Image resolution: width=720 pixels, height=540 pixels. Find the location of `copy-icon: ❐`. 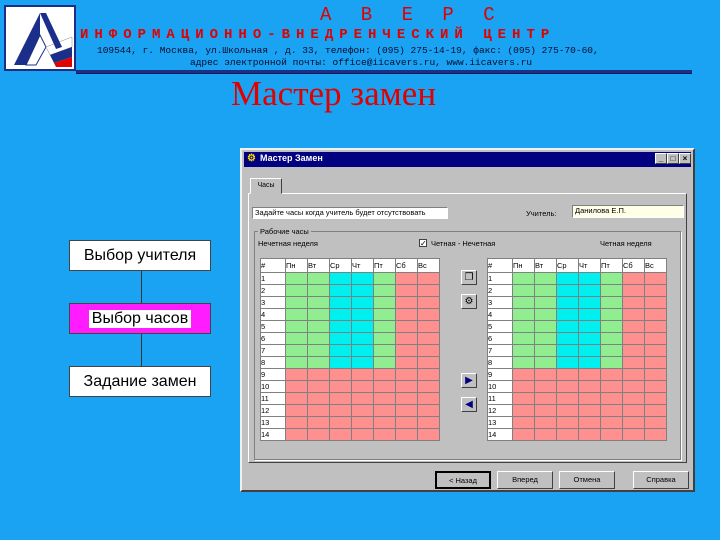

copy-icon: ❐ is located at coordinates (469, 277).